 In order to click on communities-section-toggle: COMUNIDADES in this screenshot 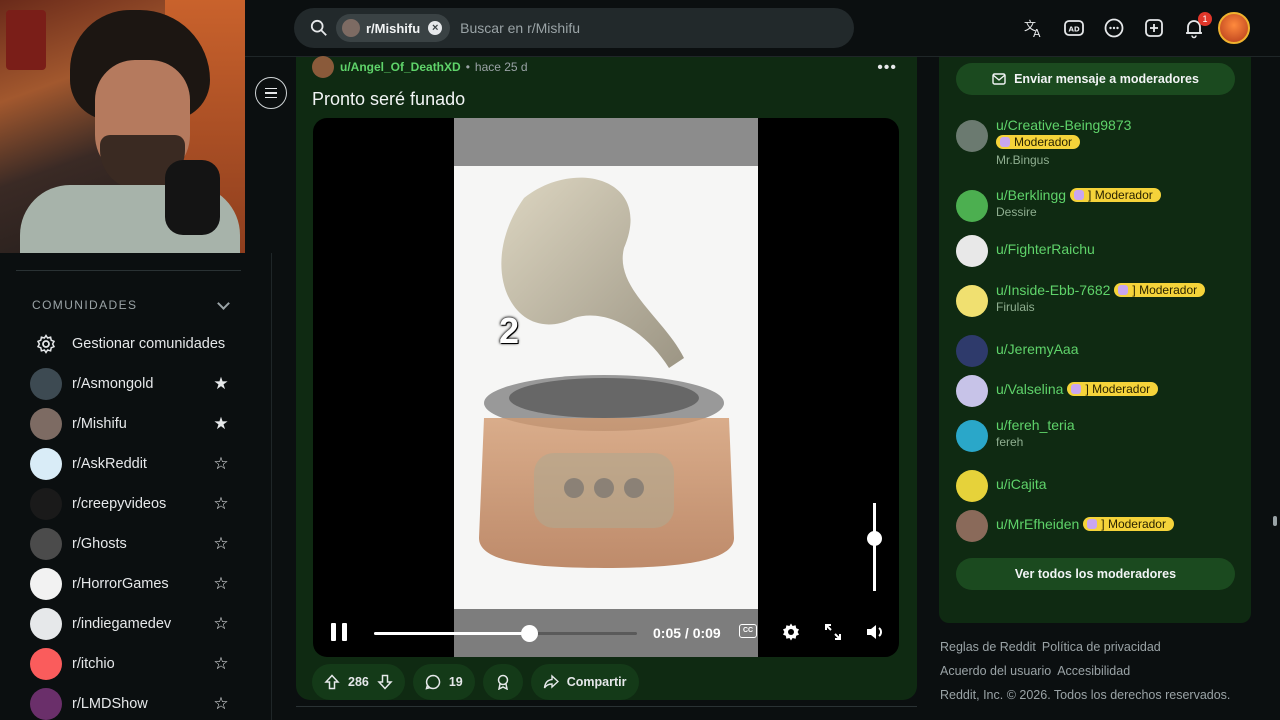, I will do `click(132, 305)`.